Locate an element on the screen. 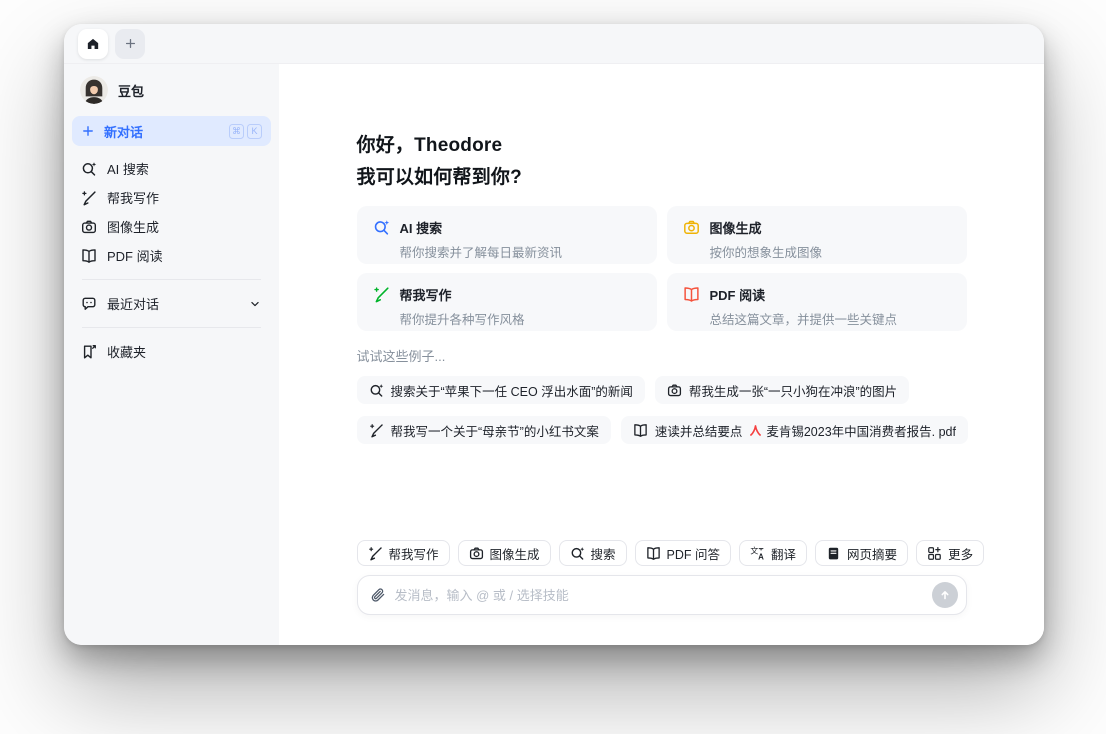  skill-label: 更多 is located at coordinates (961, 554).